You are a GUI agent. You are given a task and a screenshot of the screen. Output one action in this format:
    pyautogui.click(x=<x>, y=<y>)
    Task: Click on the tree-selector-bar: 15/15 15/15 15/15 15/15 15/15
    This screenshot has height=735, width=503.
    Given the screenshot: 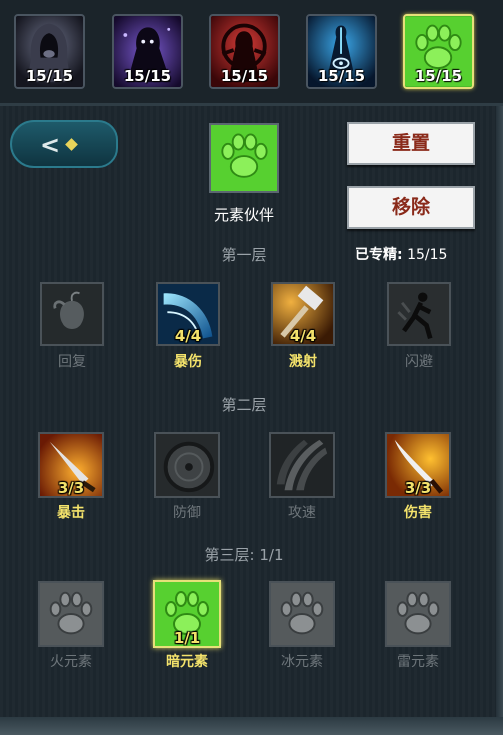 What is the action you would take?
    pyautogui.click(x=251, y=53)
    